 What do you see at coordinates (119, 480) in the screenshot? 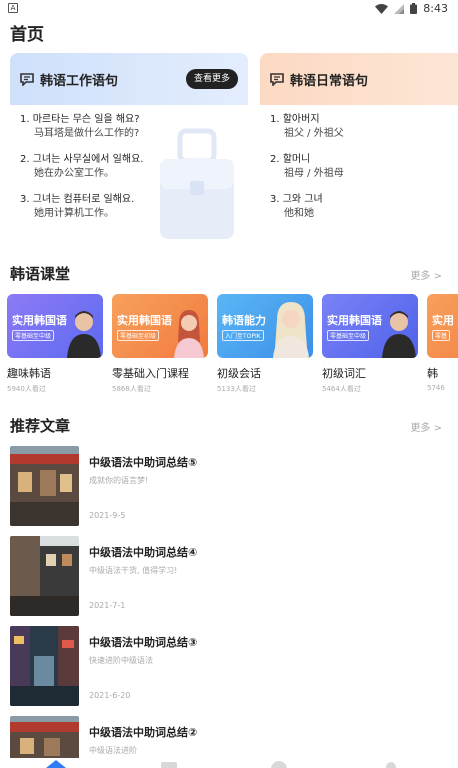
I see `article-subtitle: 成就你的语言梦!` at bounding box center [119, 480].